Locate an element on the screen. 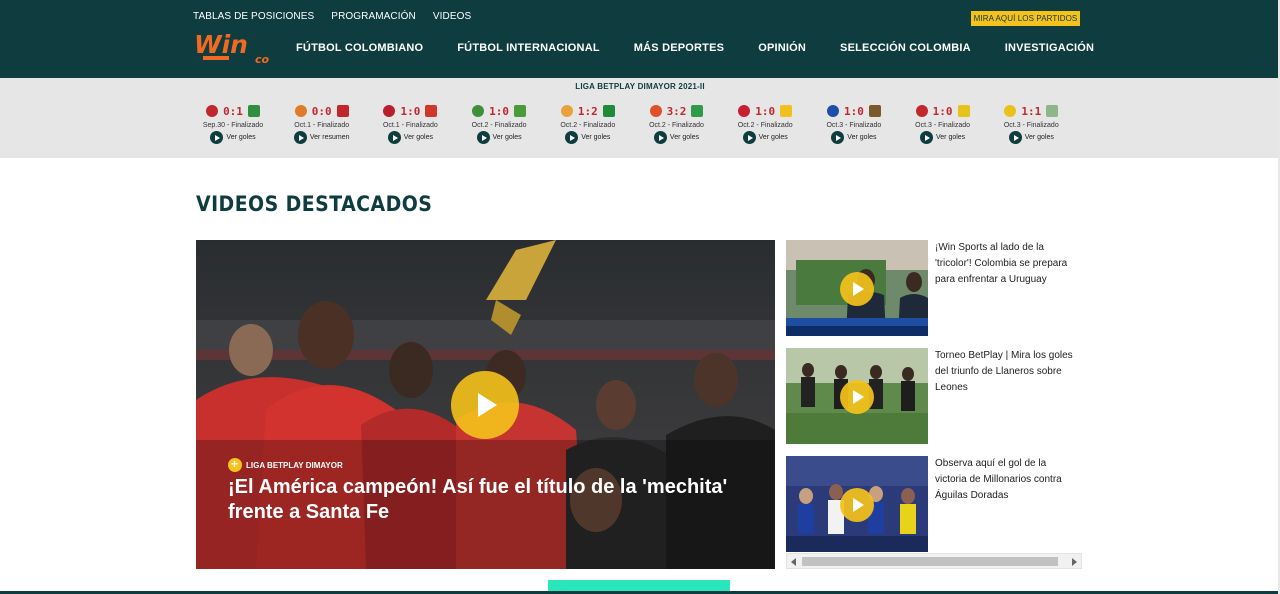 The width and height of the screenshot is (1280, 594). match-teams: 0:1 is located at coordinates (233, 111).